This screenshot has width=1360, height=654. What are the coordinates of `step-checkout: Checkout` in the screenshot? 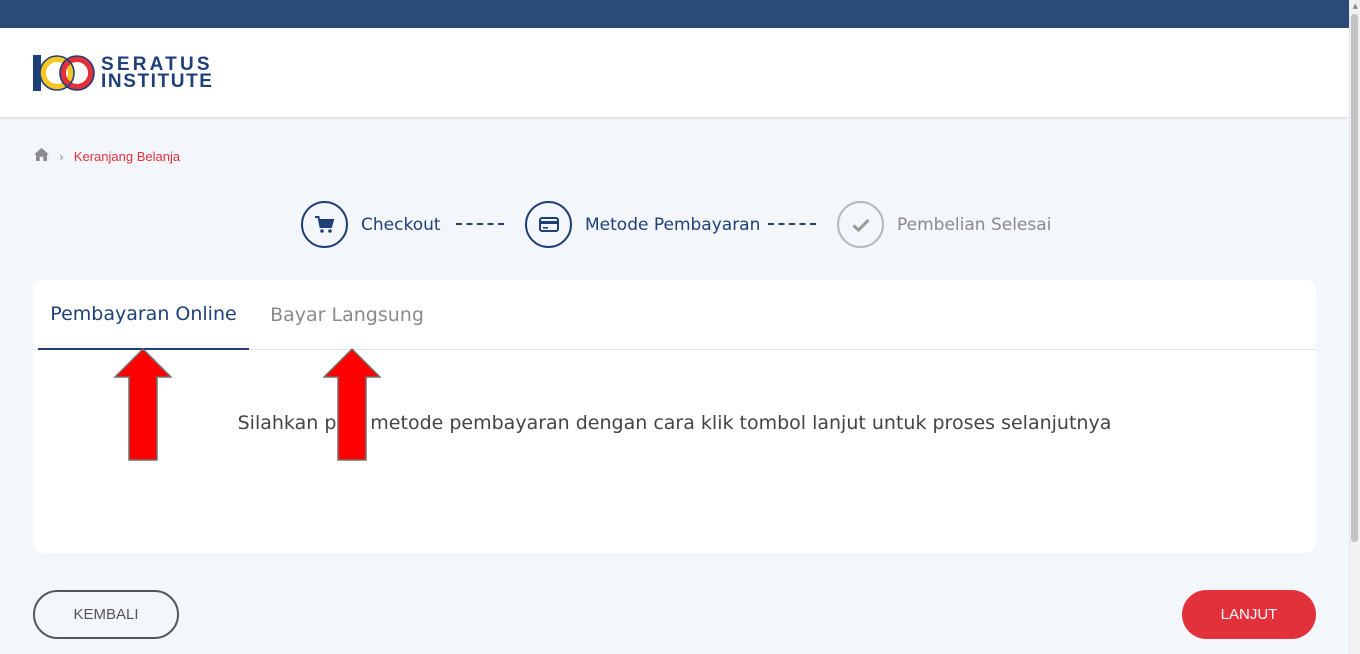 It's located at (371, 224).